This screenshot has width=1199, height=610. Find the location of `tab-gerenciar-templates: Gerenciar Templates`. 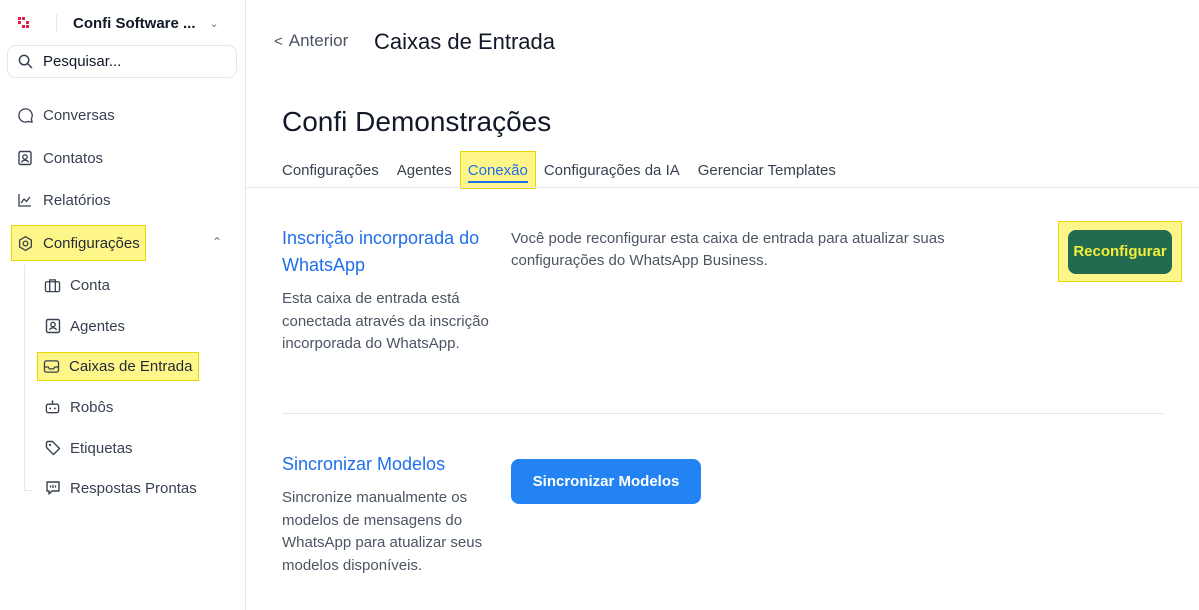

tab-gerenciar-templates: Gerenciar Templates is located at coordinates (767, 170).